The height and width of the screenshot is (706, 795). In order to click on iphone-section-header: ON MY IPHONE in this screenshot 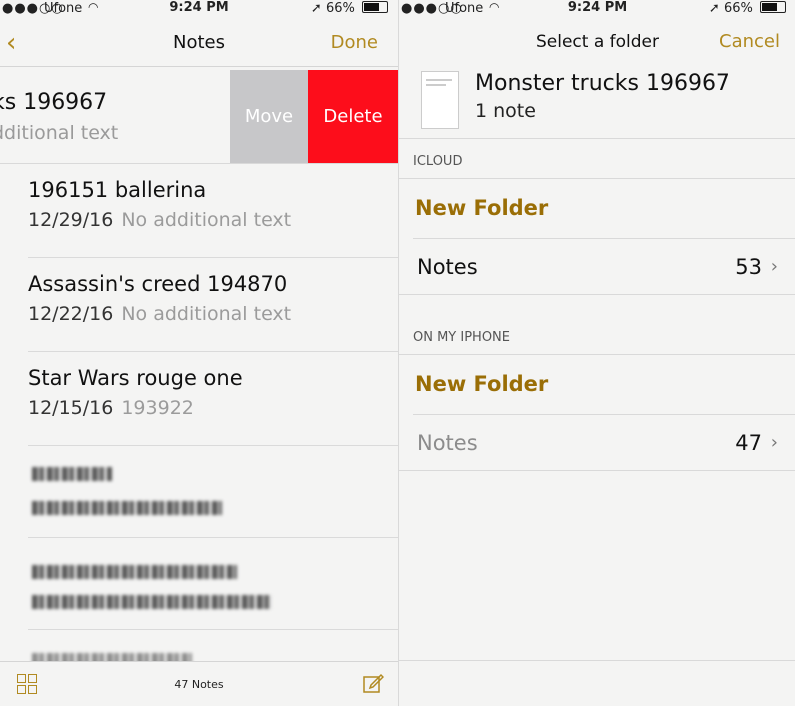, I will do `click(461, 337)`.